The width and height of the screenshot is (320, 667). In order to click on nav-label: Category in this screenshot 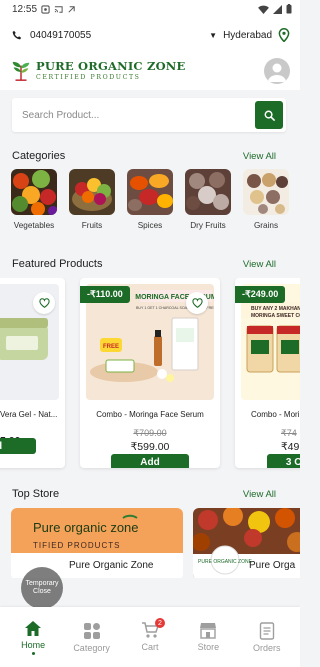, I will do `click(91, 647)`.